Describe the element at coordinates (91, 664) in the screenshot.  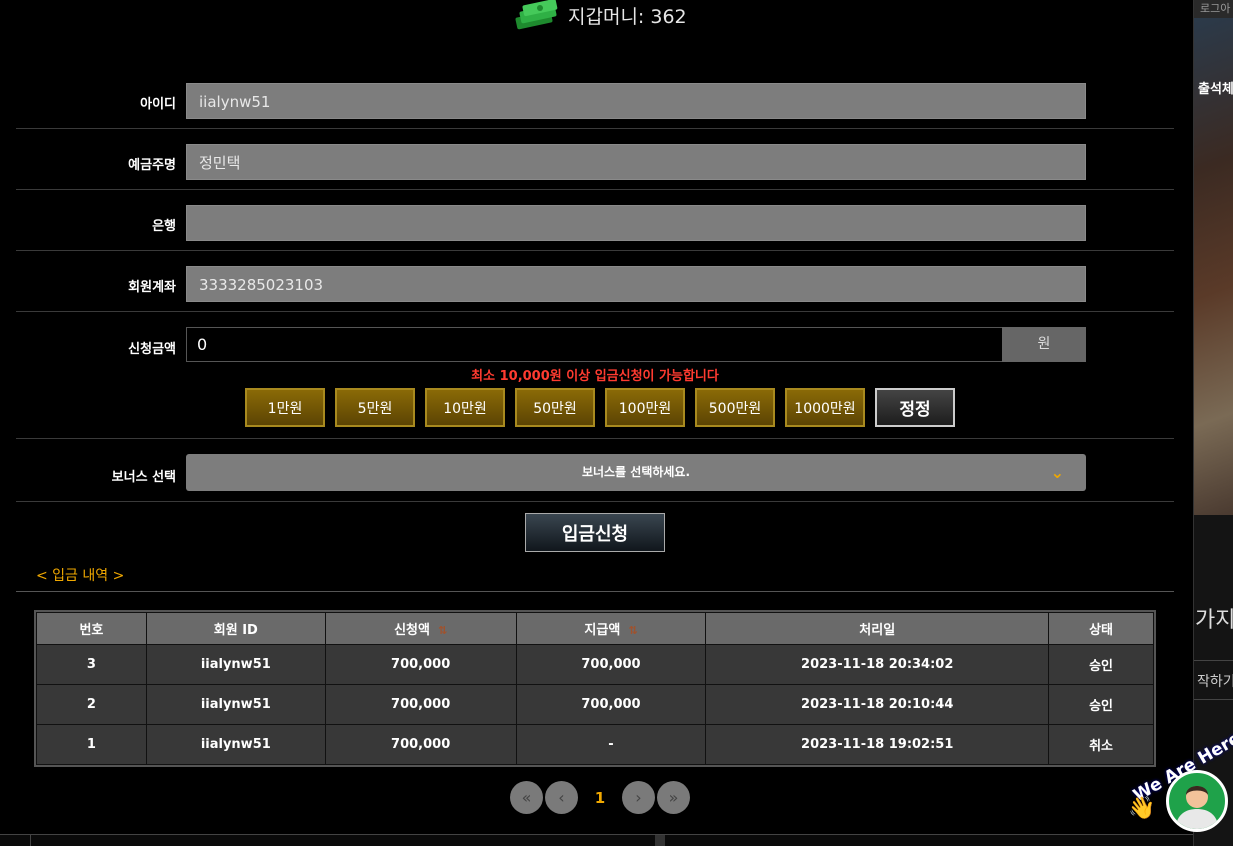
I see `cell-no: 3` at that location.